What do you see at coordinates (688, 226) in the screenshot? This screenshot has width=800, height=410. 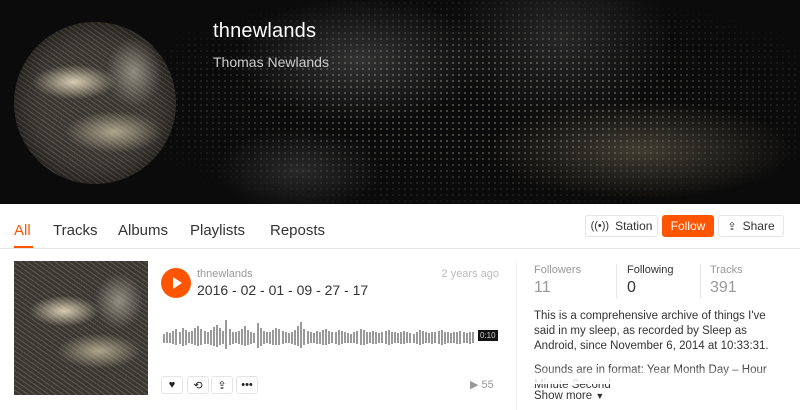 I see `follow-button: Follow` at bounding box center [688, 226].